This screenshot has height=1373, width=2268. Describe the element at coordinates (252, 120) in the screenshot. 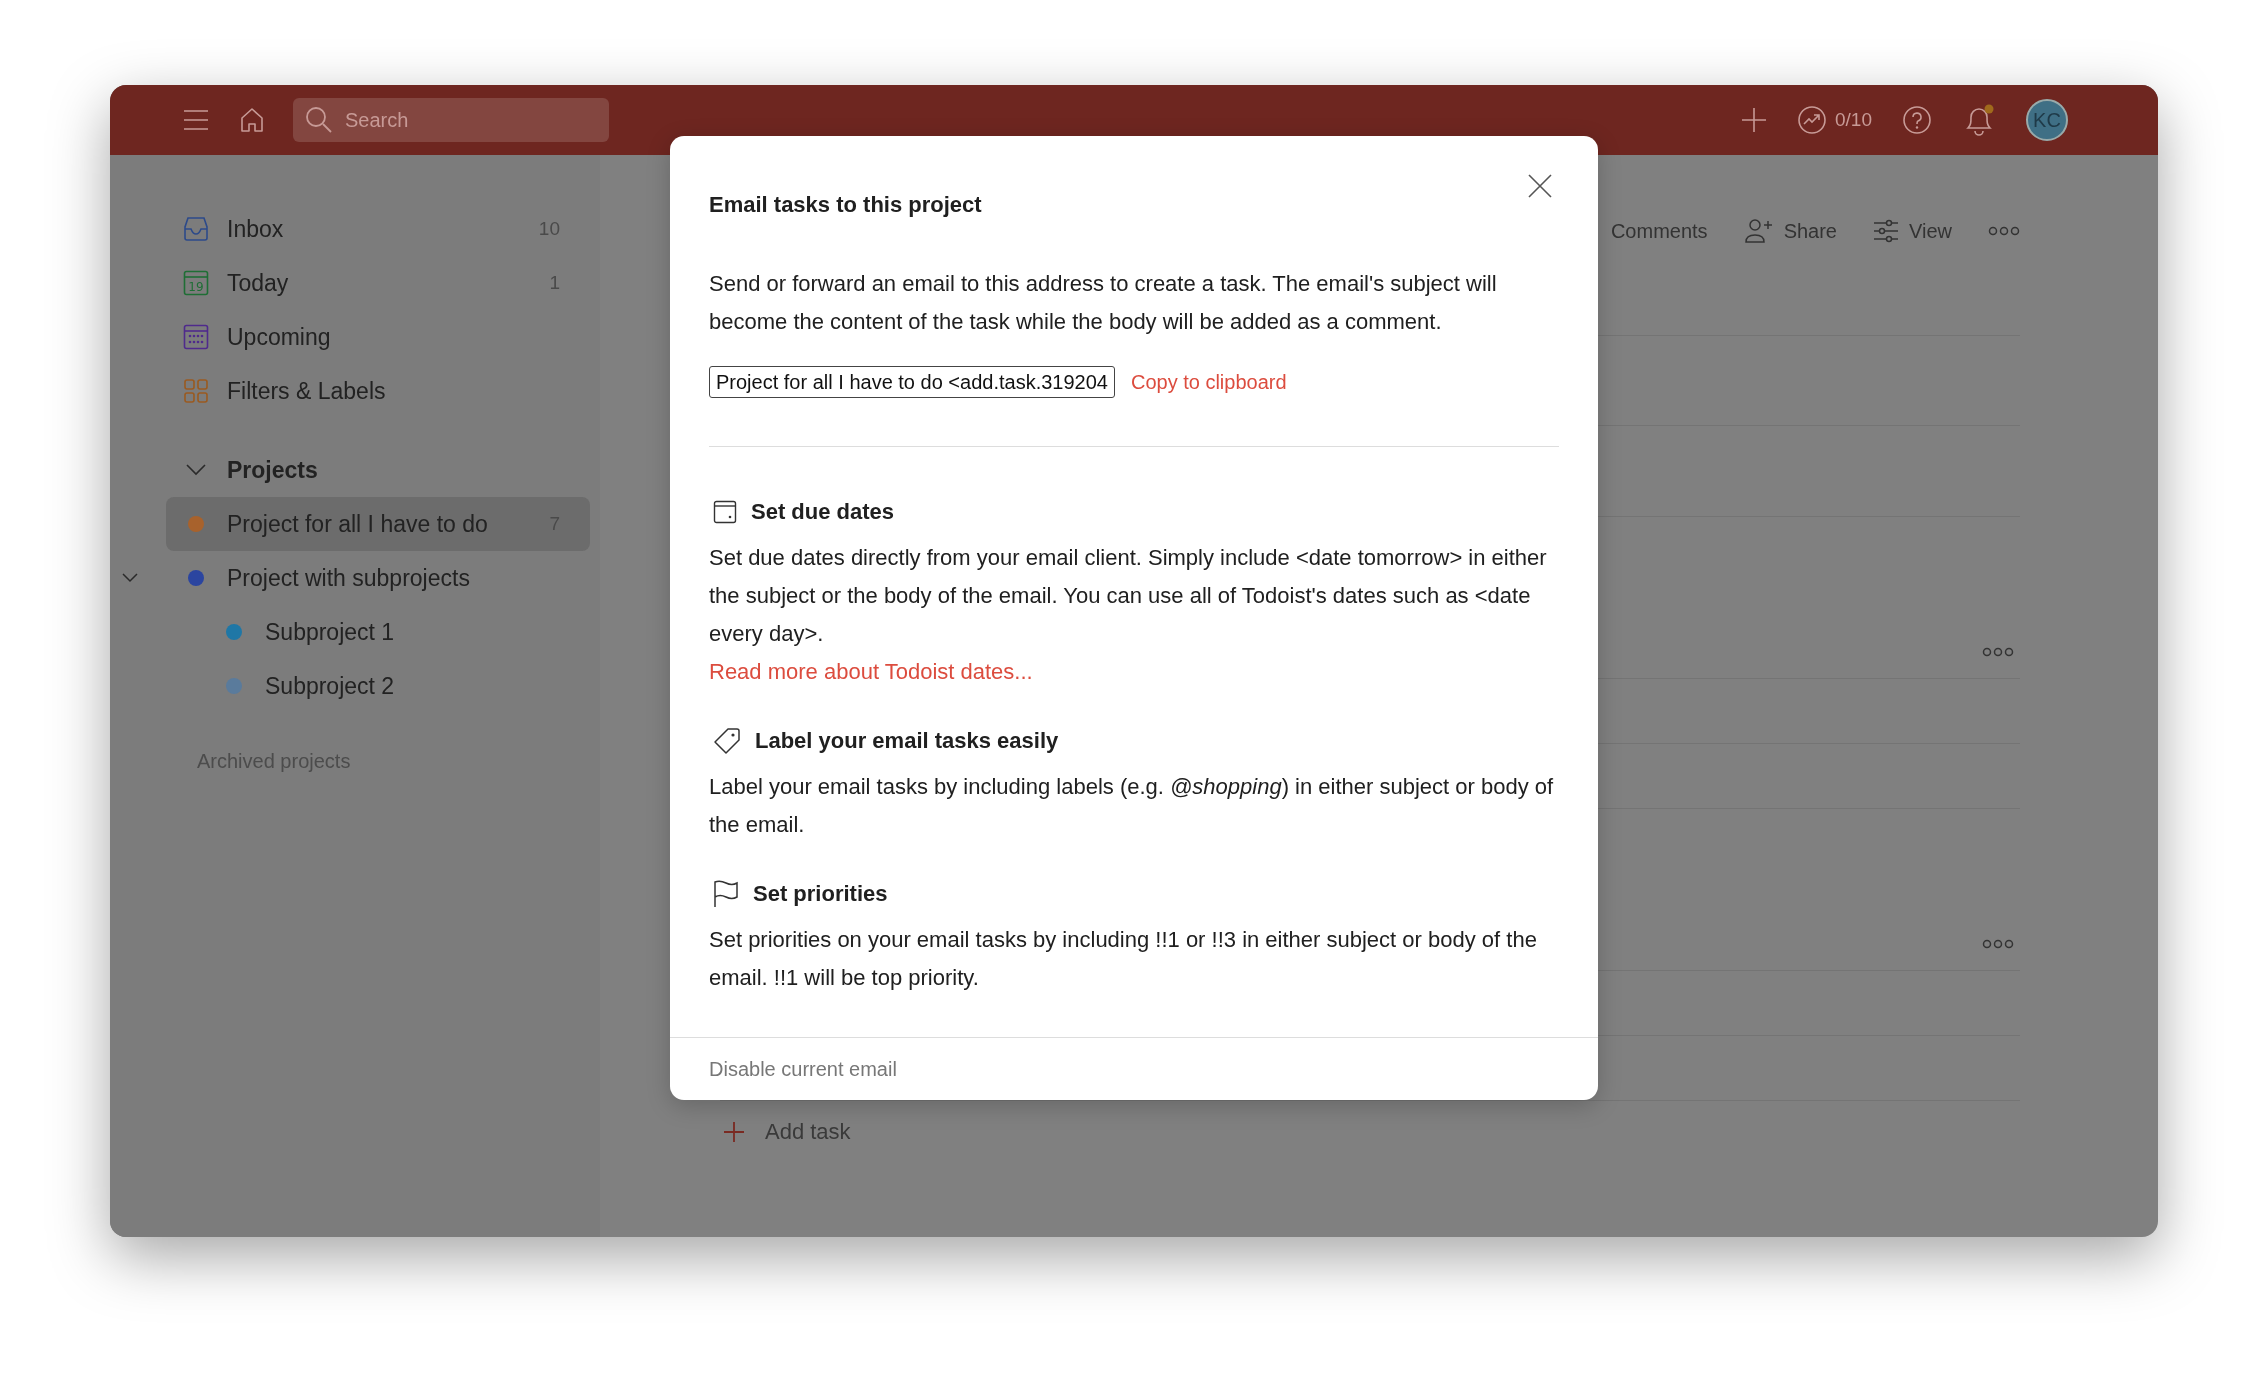

I see `home-icon` at that location.